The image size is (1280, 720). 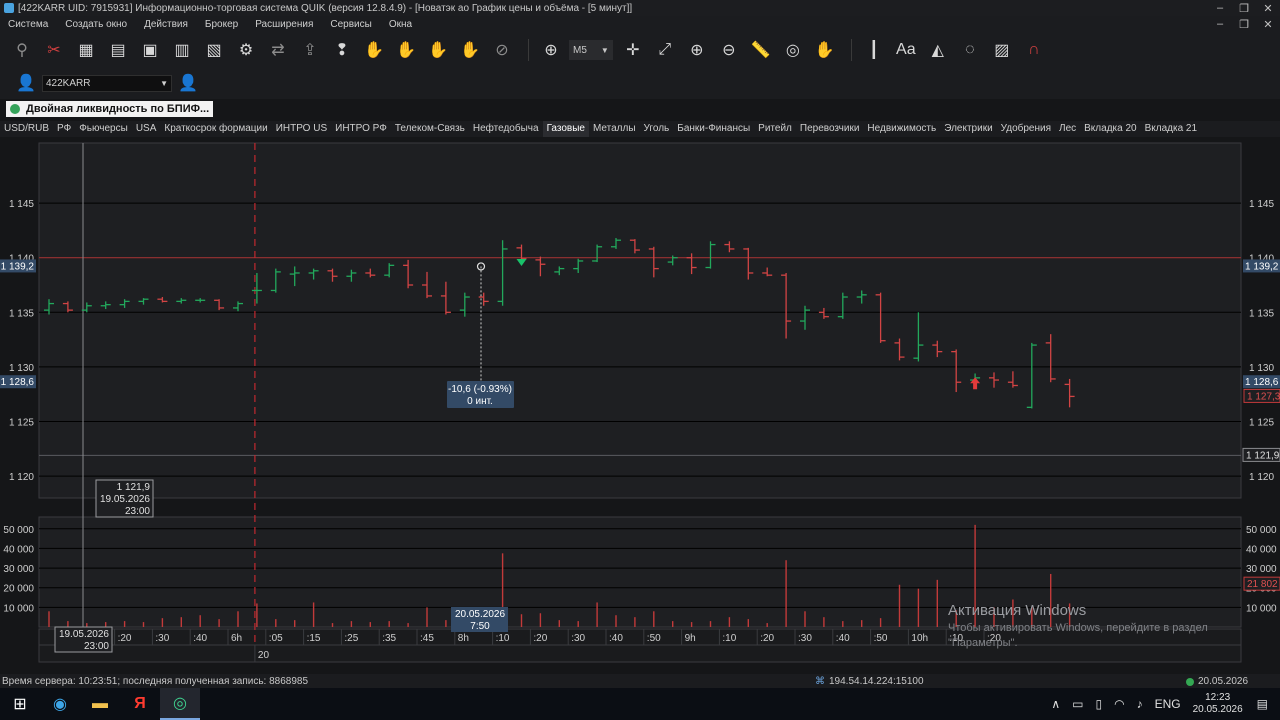 What do you see at coordinates (1026, 129) in the screenshot?
I see `tab-17: Удобрения` at bounding box center [1026, 129].